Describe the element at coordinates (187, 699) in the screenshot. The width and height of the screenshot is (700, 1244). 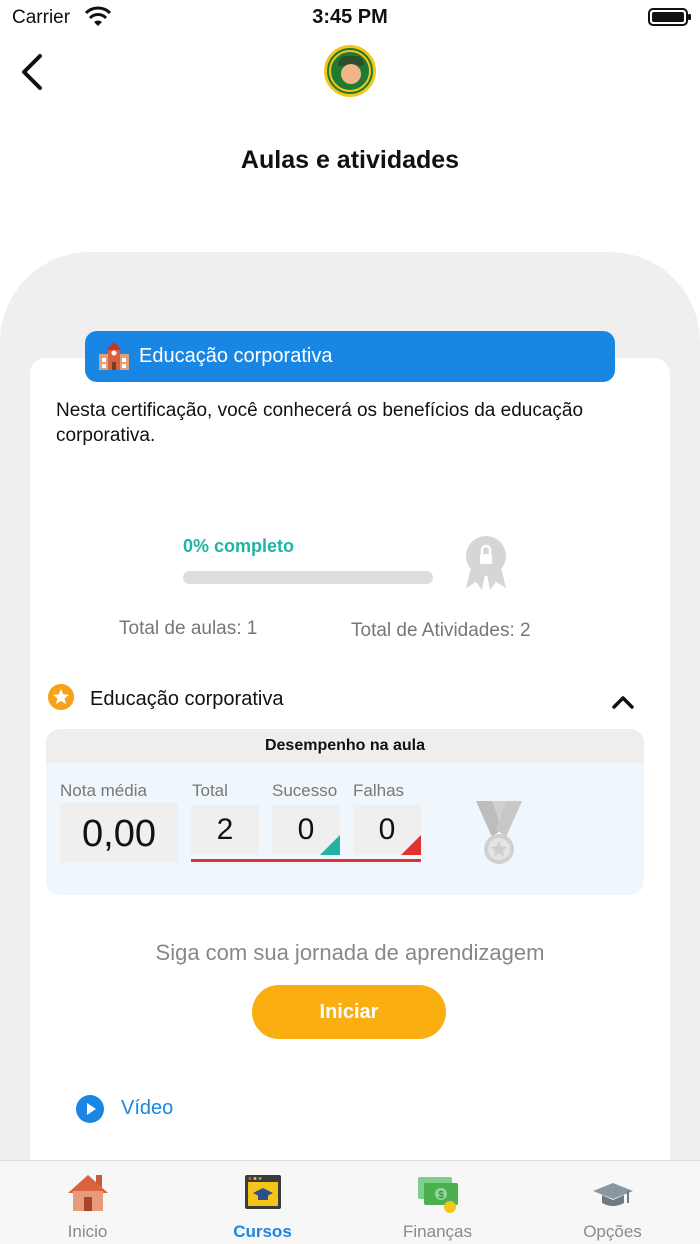
I see `lesson-title: Educação corporativa` at that location.